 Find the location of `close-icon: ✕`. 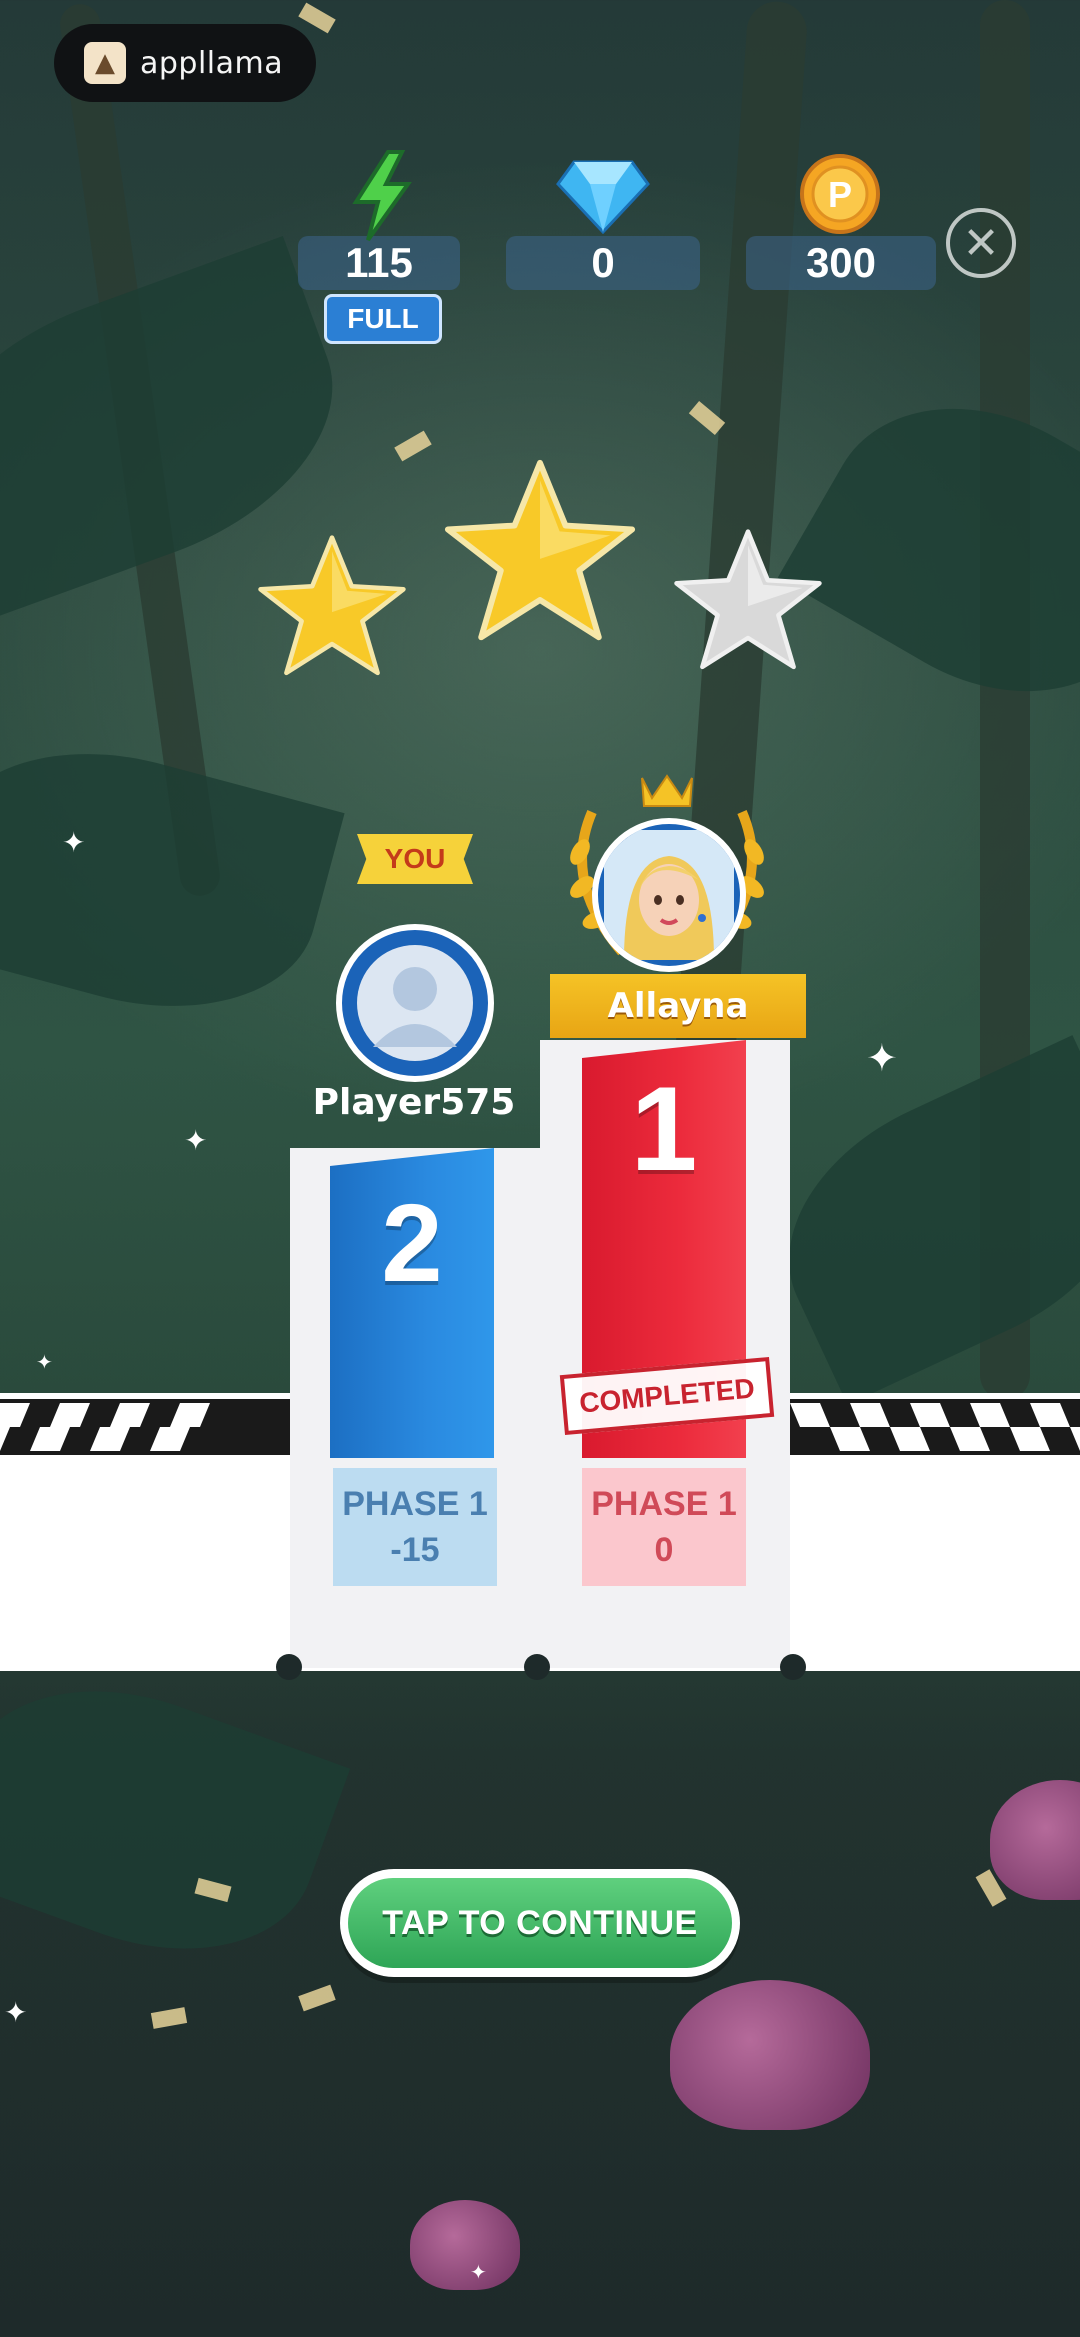

close-icon: ✕ is located at coordinates (981, 243).